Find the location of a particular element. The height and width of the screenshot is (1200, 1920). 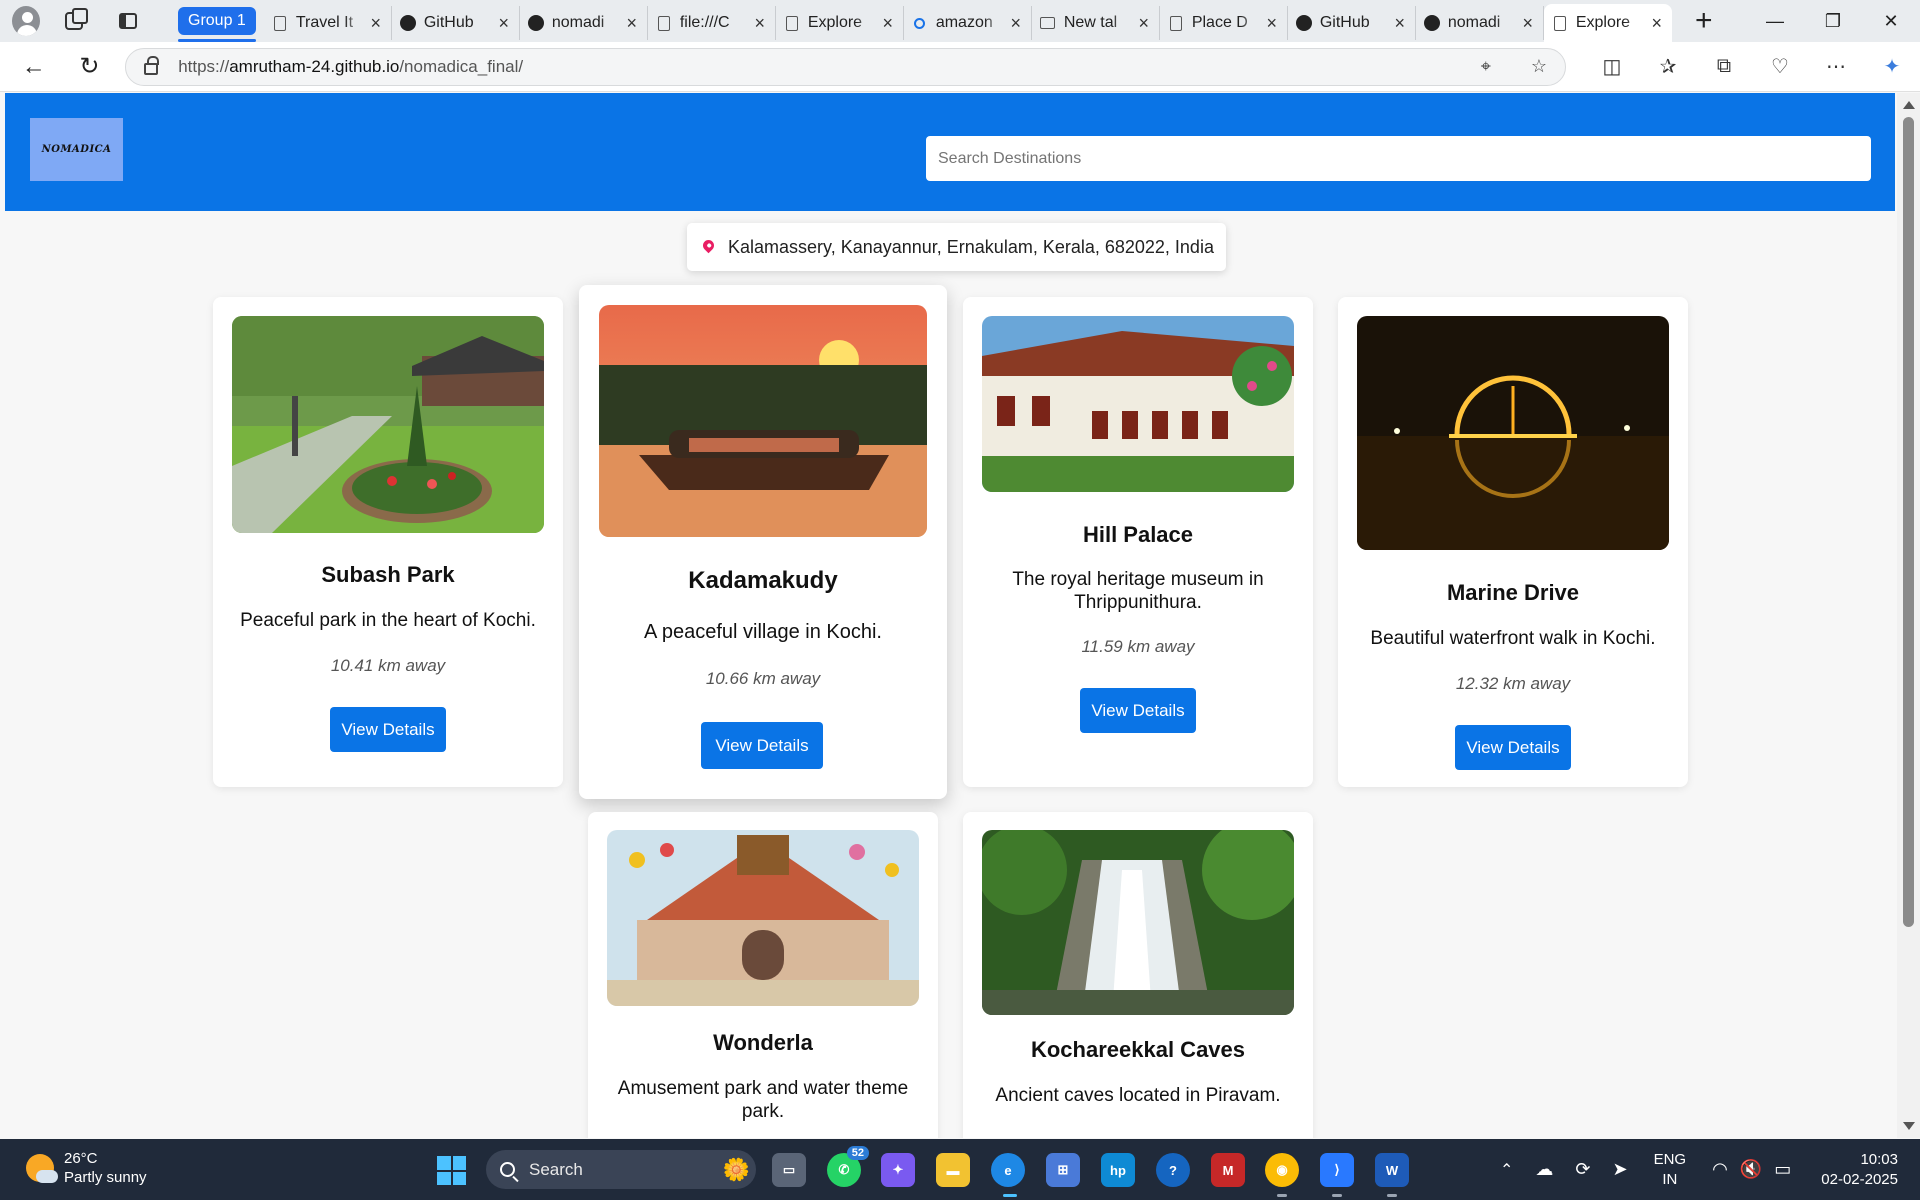

taskbar-search: Search 🌼 is located at coordinates (621, 1169).